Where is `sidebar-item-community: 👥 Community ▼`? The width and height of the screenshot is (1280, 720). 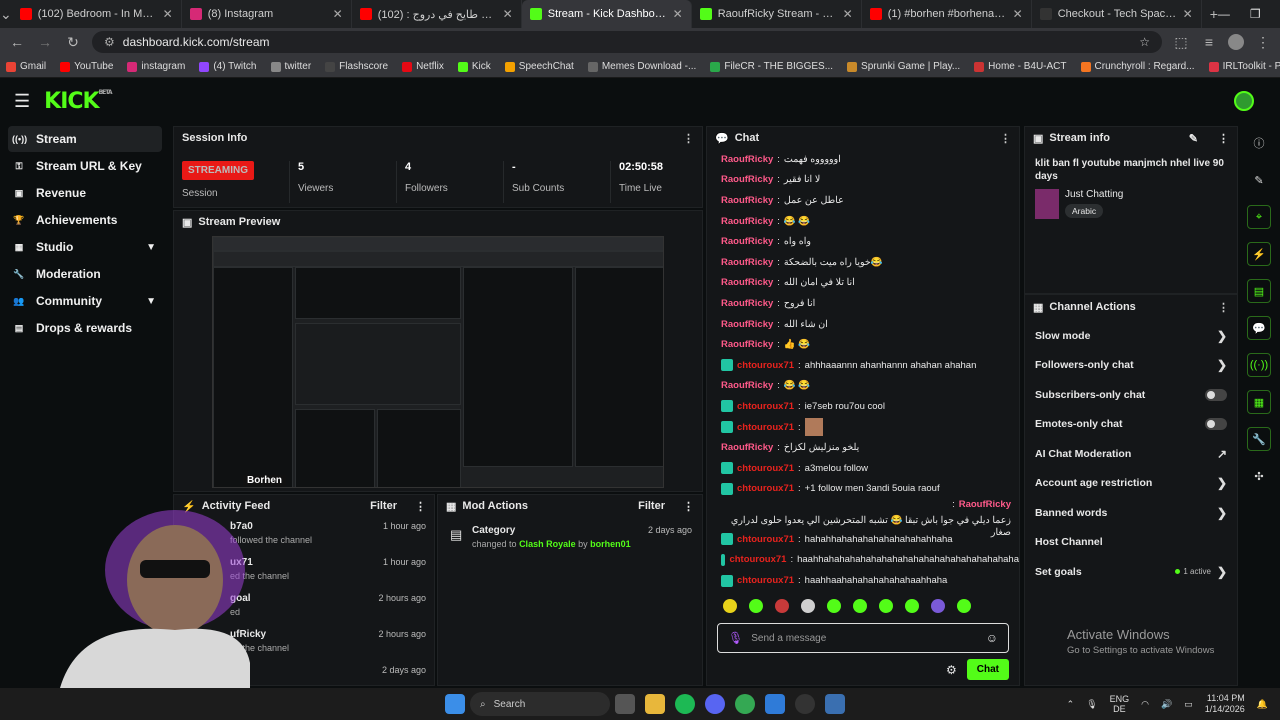
sidebar-item-community: 👥 Community ▼ is located at coordinates (85, 301).